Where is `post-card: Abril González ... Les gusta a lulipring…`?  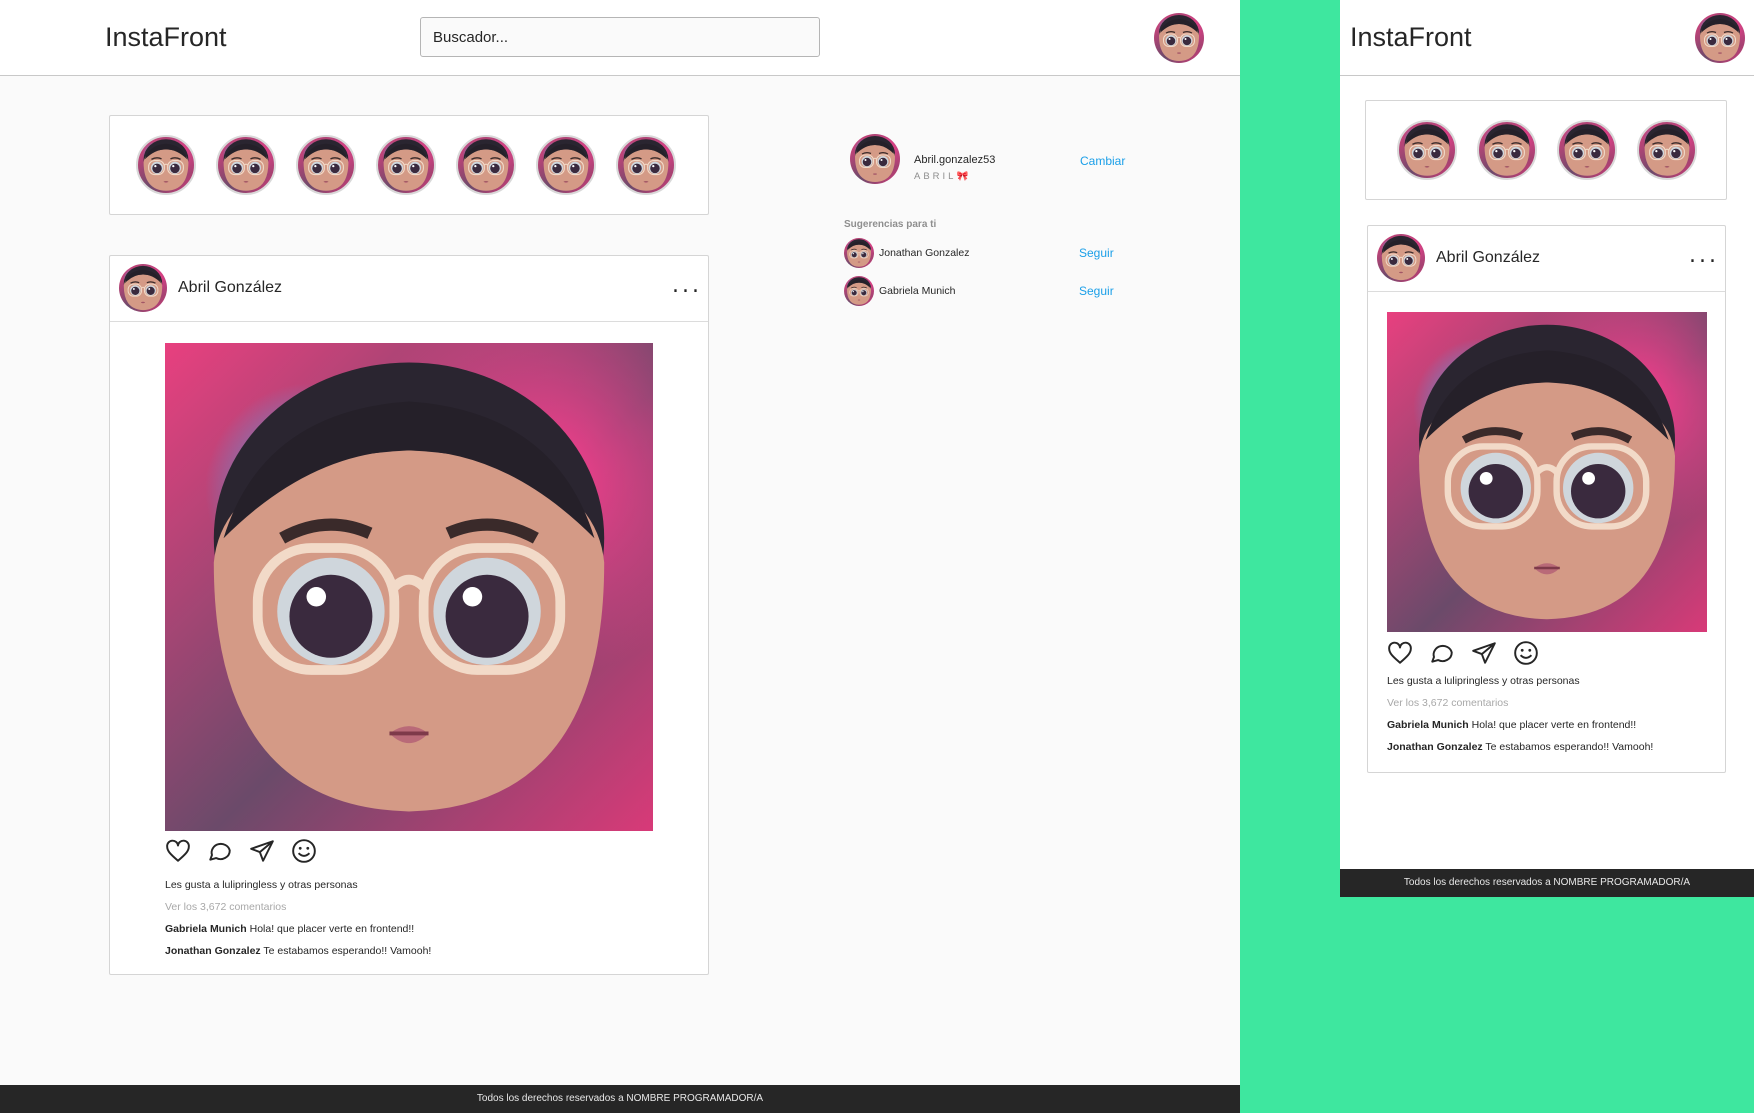 post-card: Abril González ... Les gusta a lulipring… is located at coordinates (1546, 499).